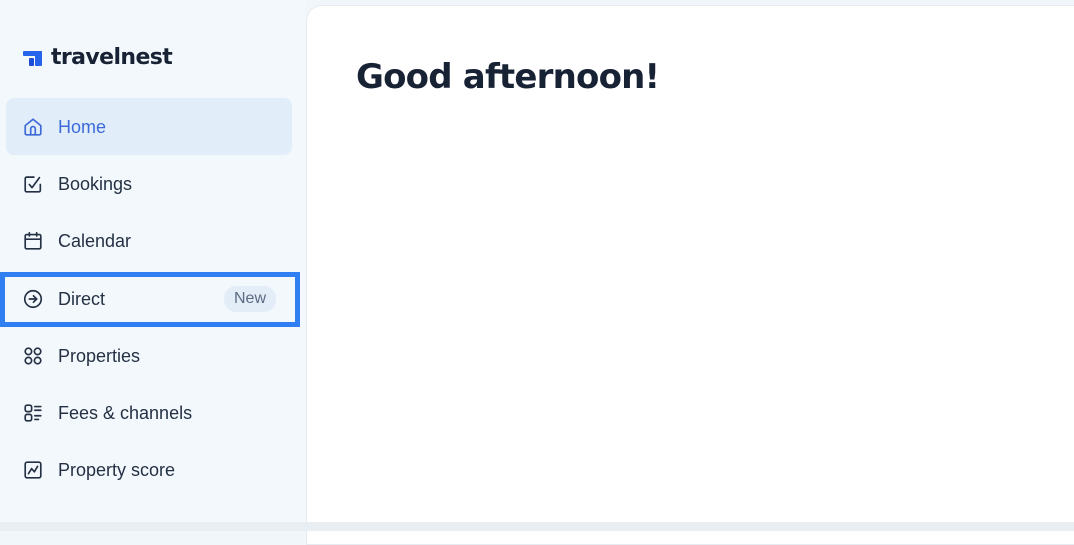  I want to click on chart-icon, so click(33, 470).